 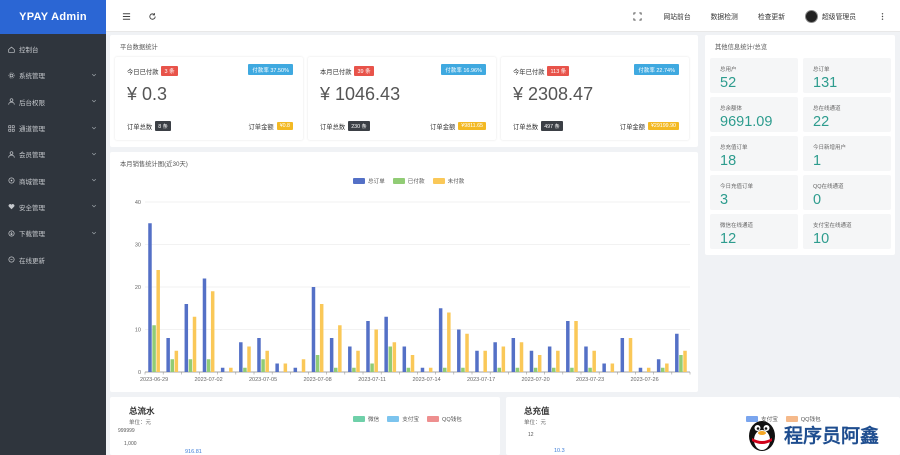 I want to click on info-tile: 总在线通道 22, so click(x=847, y=114).